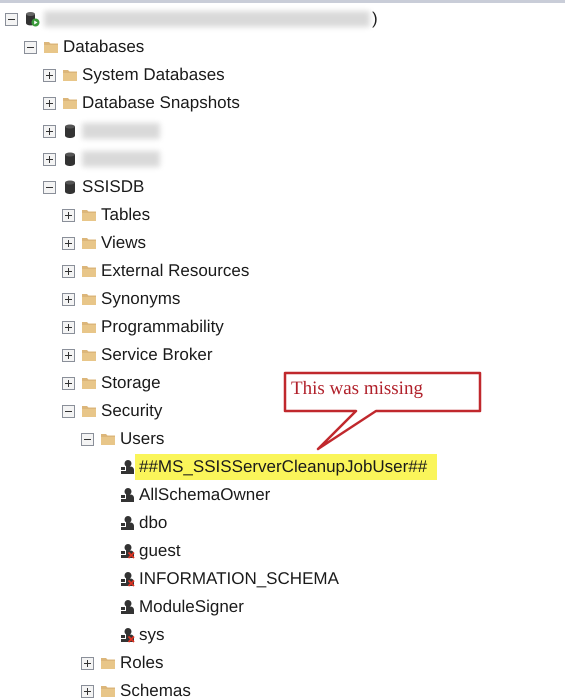 The image size is (565, 699). What do you see at coordinates (241, 579) in the screenshot?
I see `tree-item: INFORMATION_SCHEMA` at bounding box center [241, 579].